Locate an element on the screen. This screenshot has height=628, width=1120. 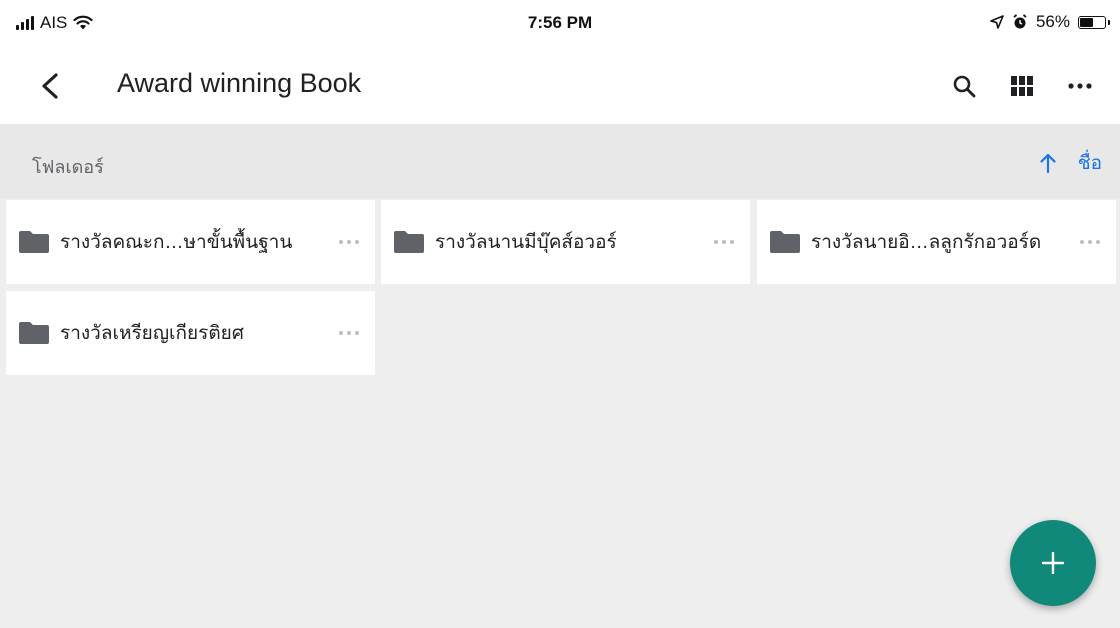
sort-label: ชื่อ is located at coordinates (1089, 163).